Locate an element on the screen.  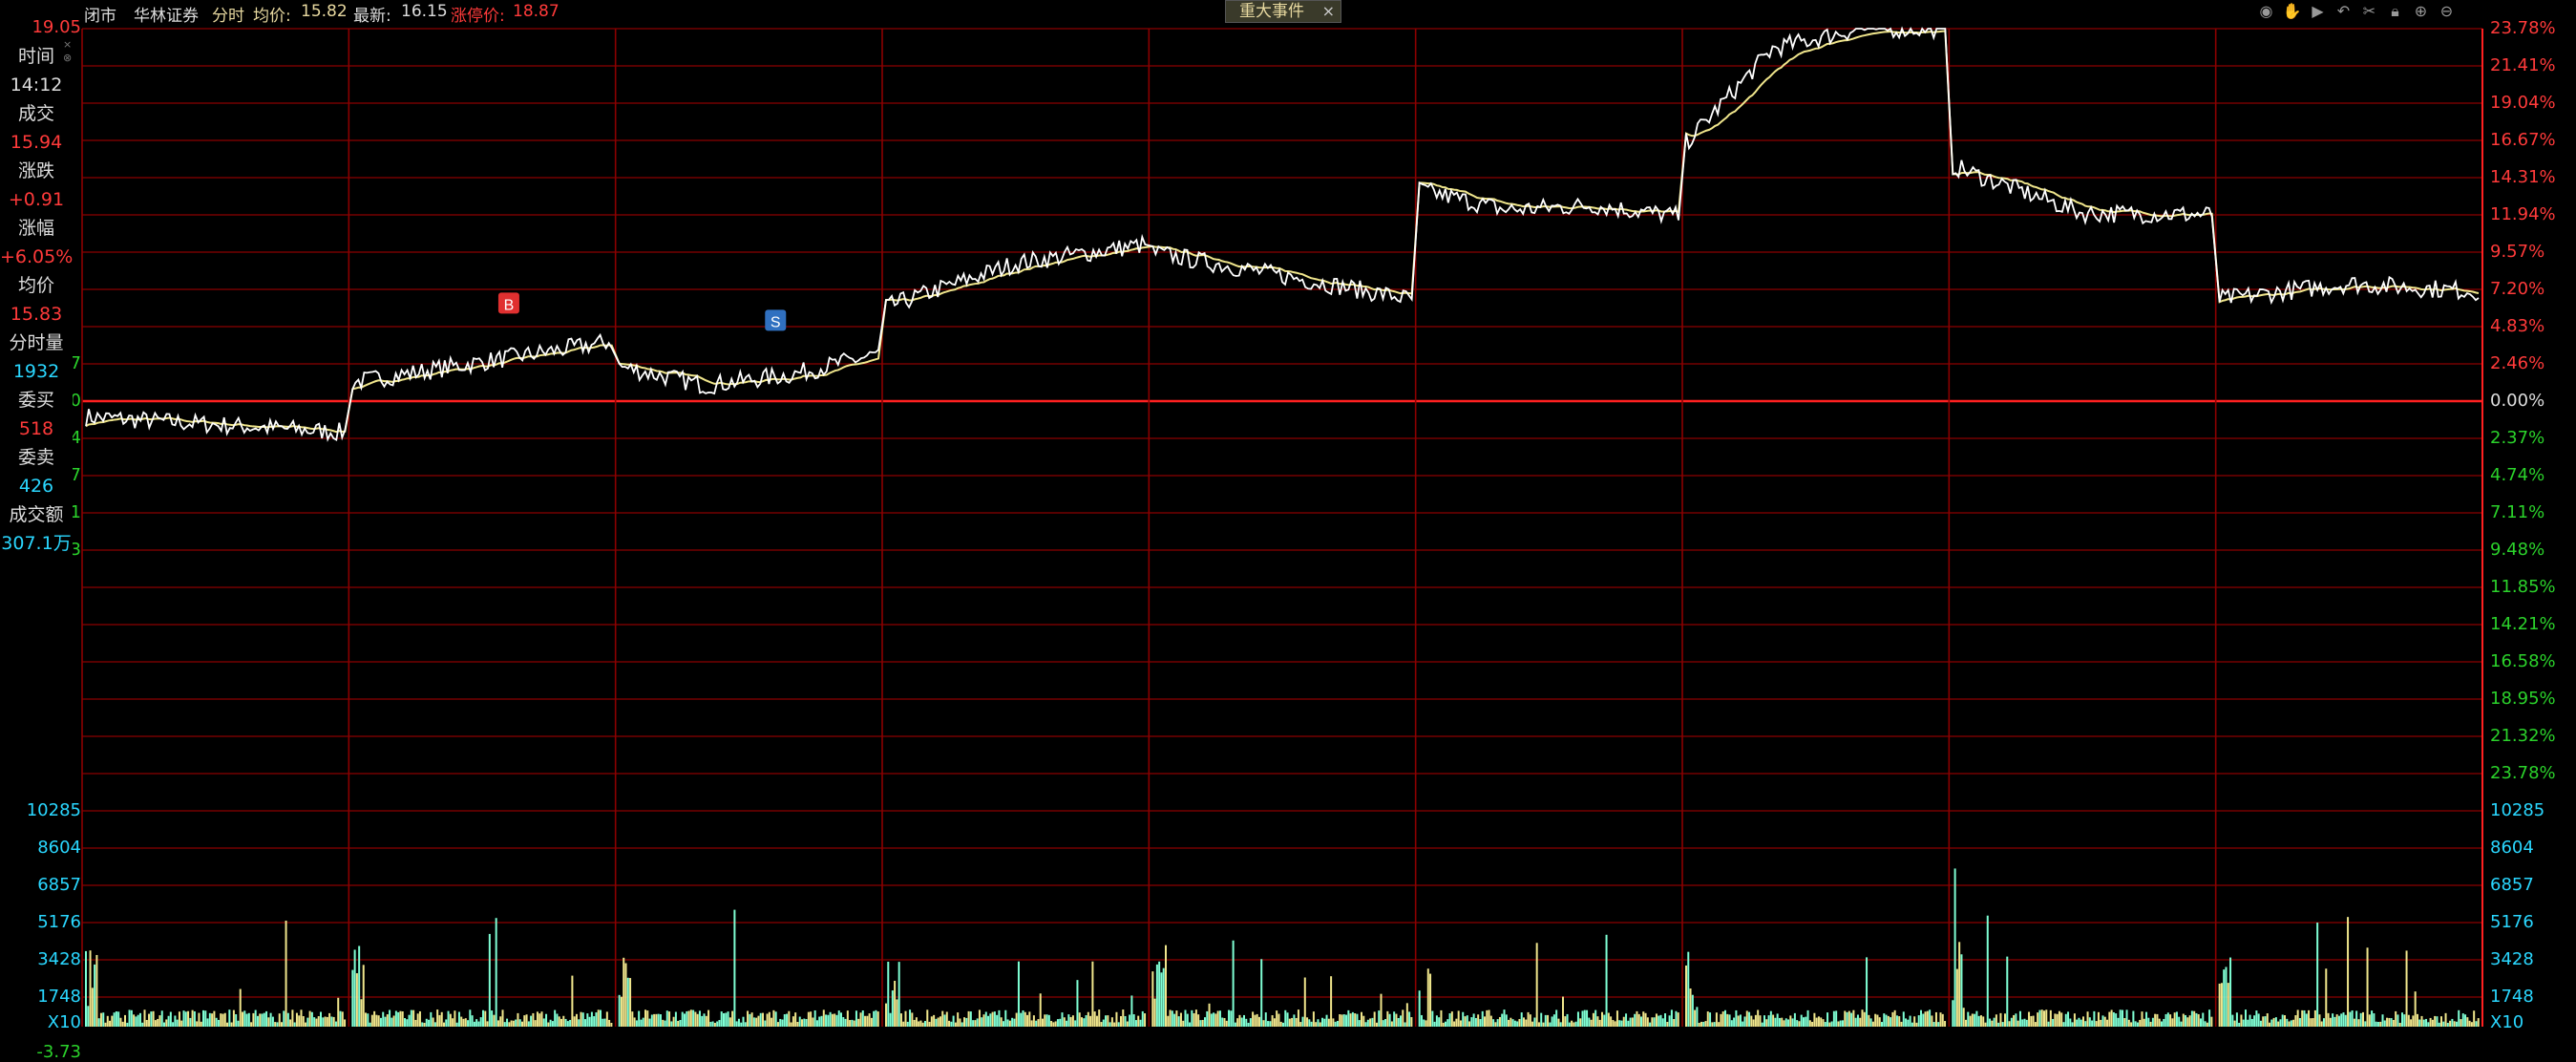
scissors-icon: ✂ is located at coordinates (2369, 11).